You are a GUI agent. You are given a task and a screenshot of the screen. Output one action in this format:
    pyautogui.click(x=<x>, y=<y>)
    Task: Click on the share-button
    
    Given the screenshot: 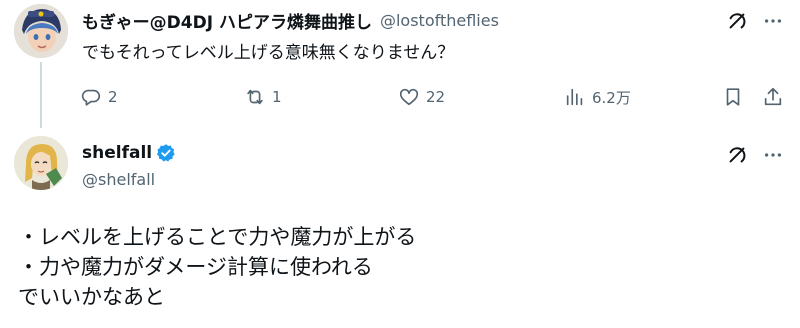 What is the action you would take?
    pyautogui.click(x=776, y=97)
    